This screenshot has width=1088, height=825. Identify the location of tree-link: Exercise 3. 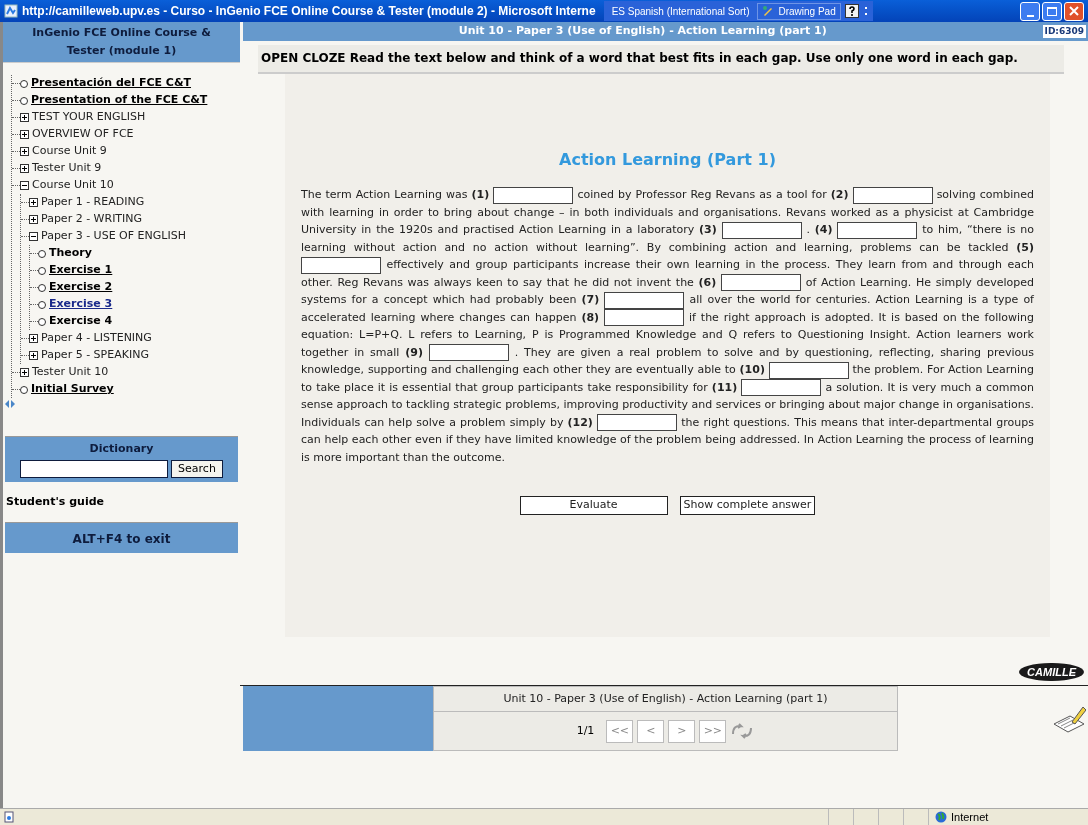
(81, 304).